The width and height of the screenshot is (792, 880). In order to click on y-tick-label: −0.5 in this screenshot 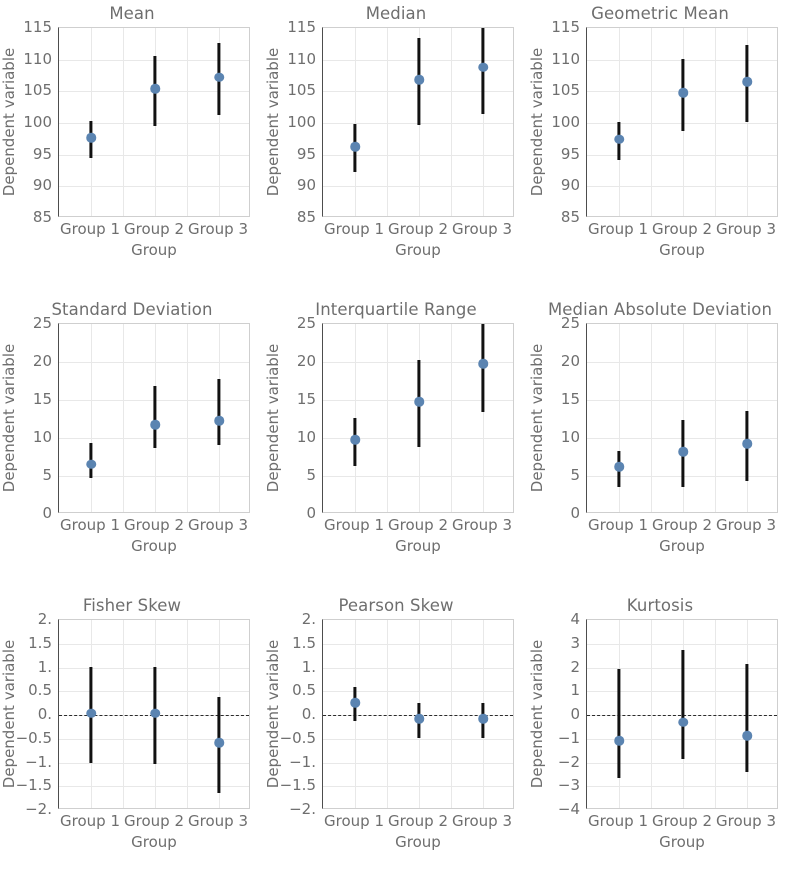, I will do `click(297, 737)`.